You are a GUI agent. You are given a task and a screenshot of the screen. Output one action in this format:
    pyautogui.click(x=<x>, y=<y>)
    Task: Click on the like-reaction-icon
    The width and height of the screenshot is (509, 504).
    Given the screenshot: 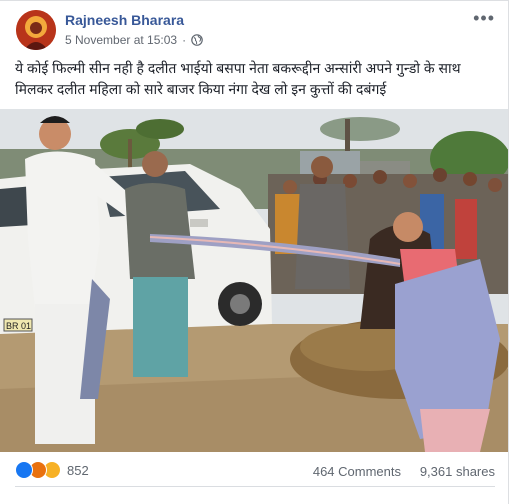 What is the action you would take?
    pyautogui.click(x=24, y=470)
    